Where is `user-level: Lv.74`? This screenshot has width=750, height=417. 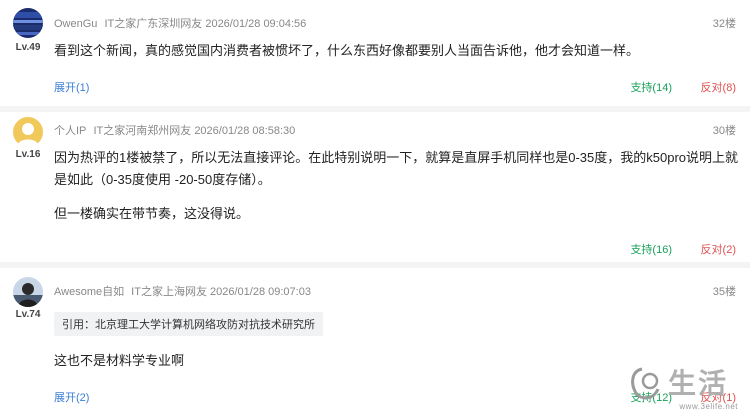
user-level: Lv.74 is located at coordinates (28, 314).